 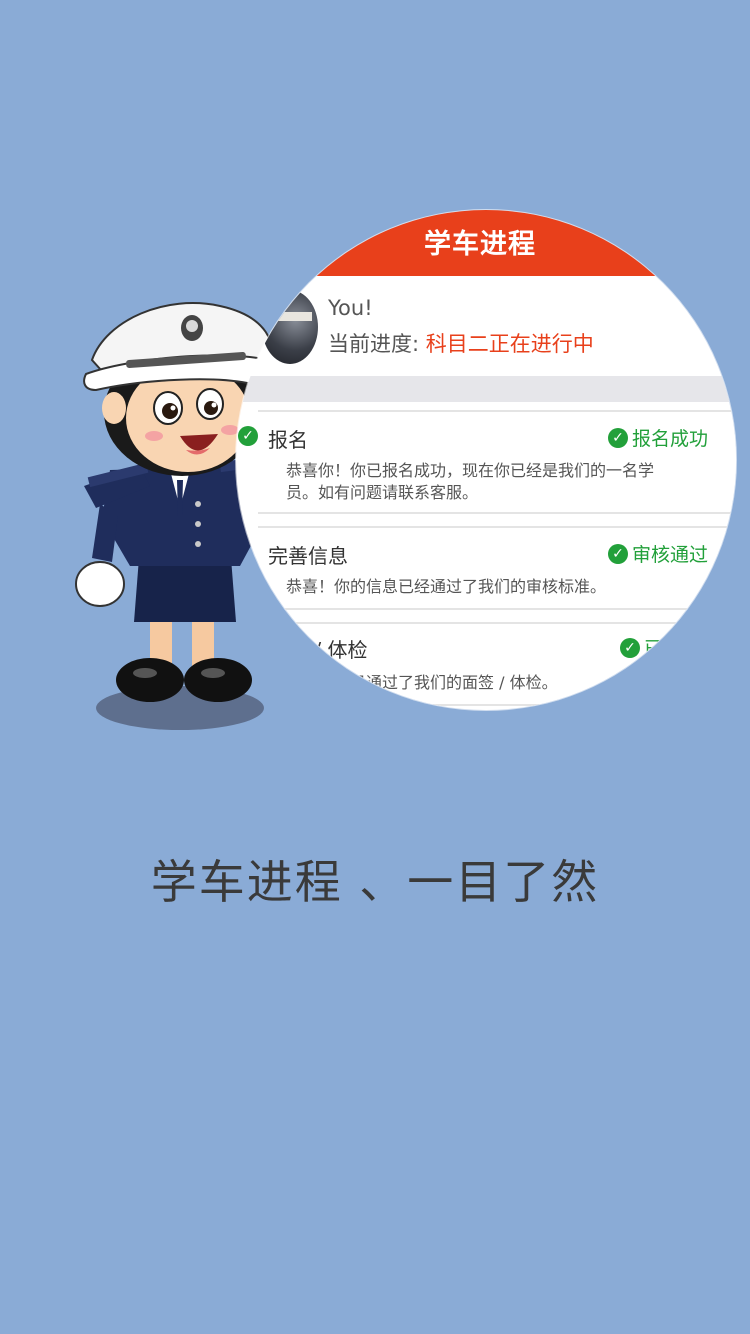 What do you see at coordinates (470, 470) in the screenshot?
I see `step-description: 恭喜你！你已报名成功，现在你已经是我们的一名学` at bounding box center [470, 470].